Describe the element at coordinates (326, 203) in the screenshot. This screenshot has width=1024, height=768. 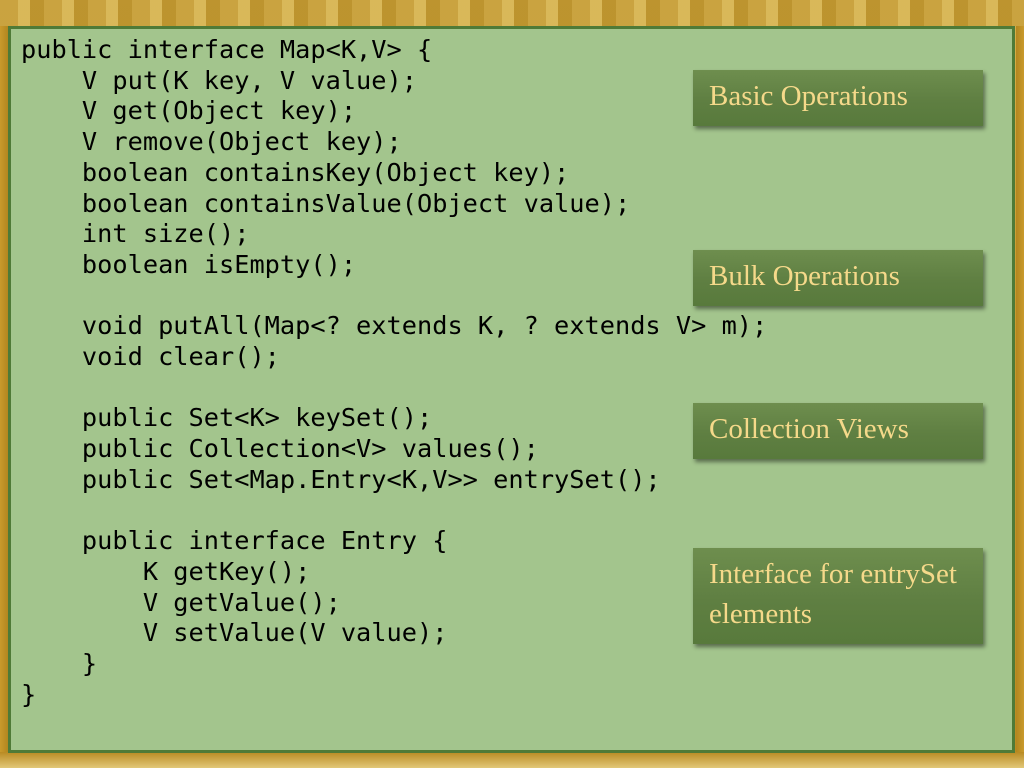
I see `code-line: boolean containsValue(Object value);` at that location.